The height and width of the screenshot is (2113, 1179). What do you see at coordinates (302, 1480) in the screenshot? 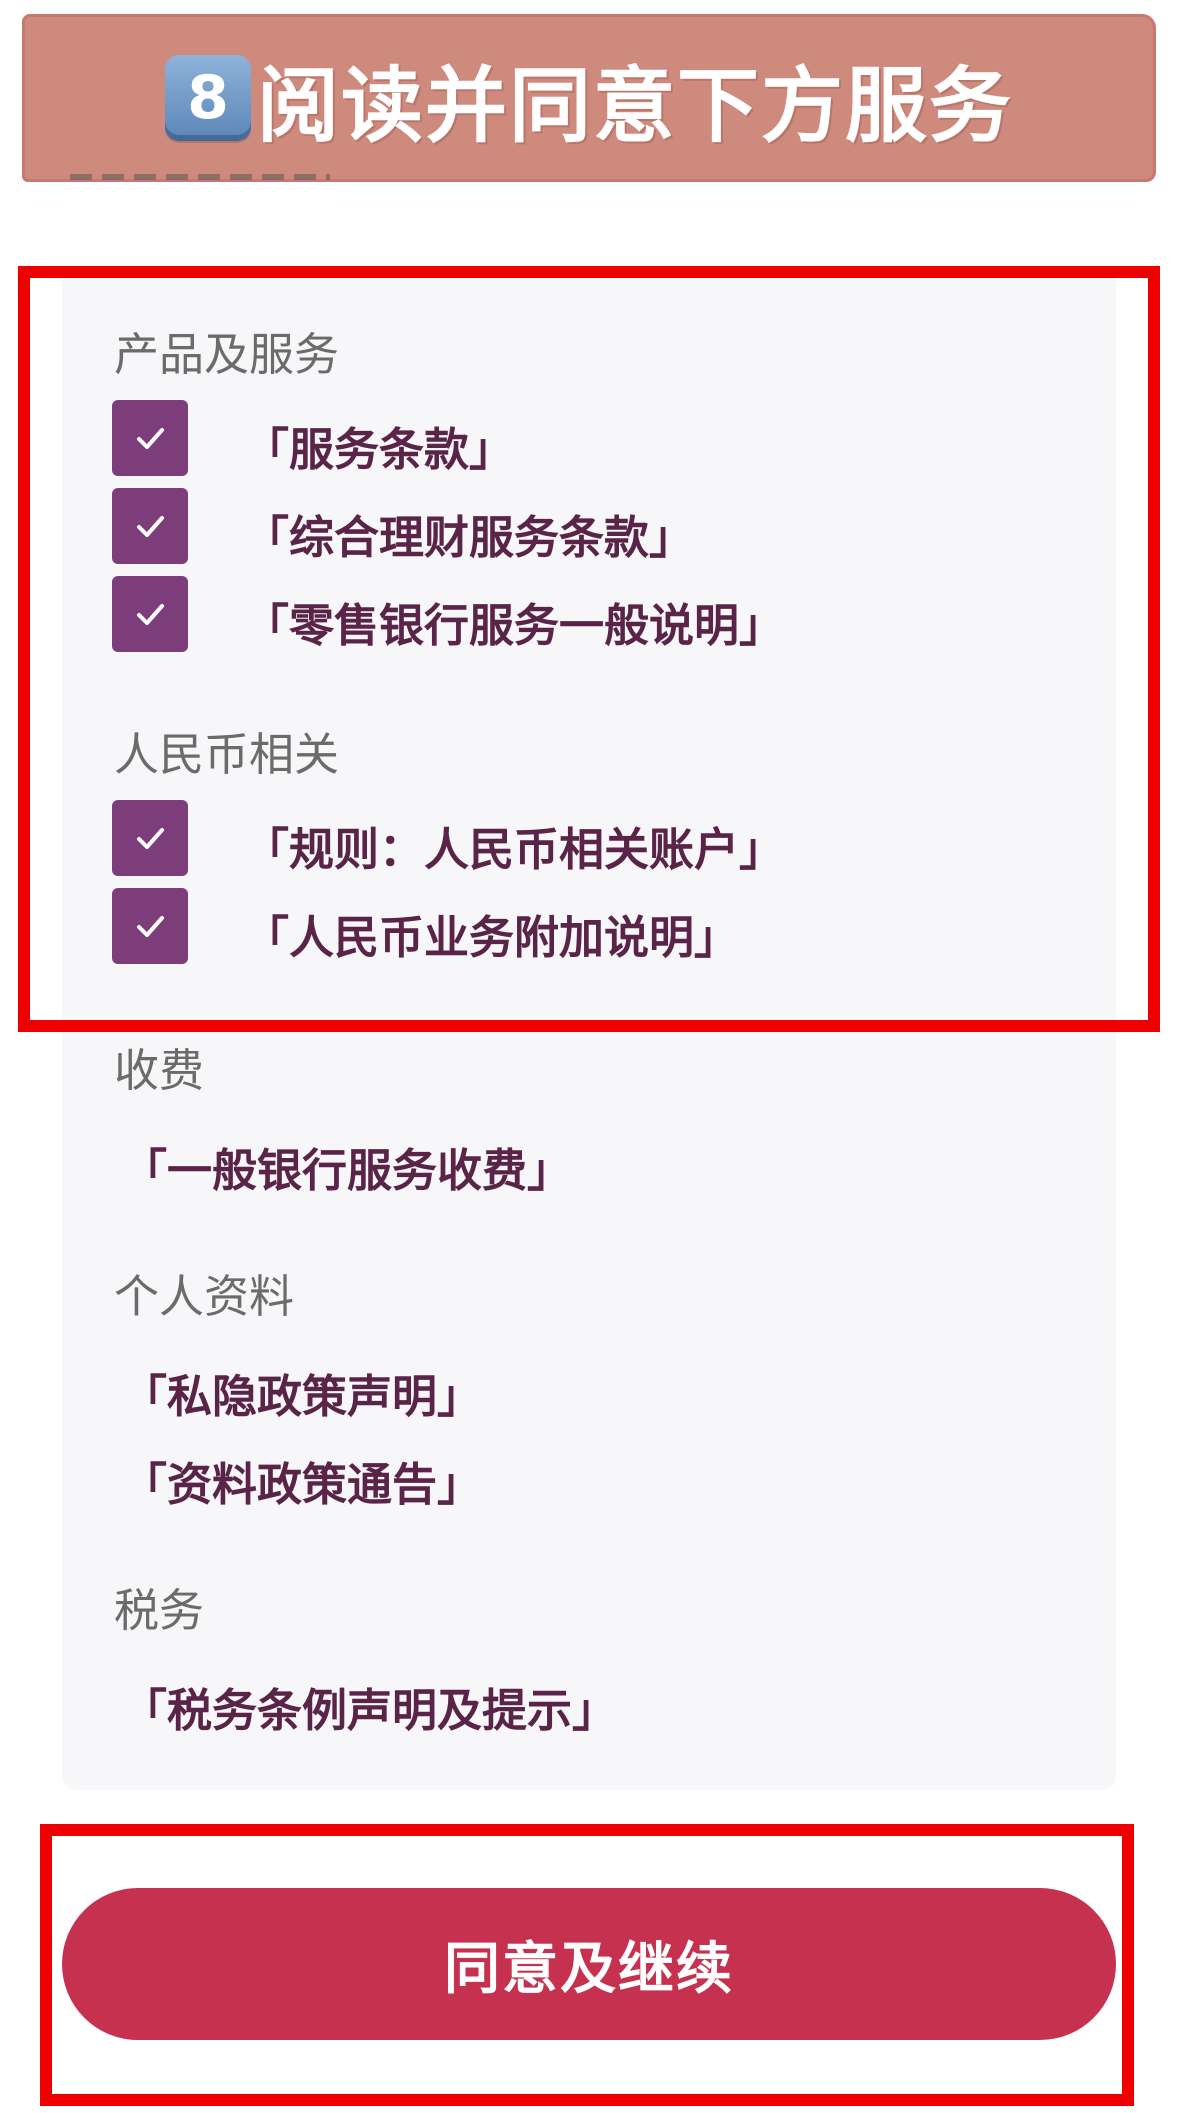
I see `doc-link-data-policy-notice: 「资料政策通告」` at bounding box center [302, 1480].